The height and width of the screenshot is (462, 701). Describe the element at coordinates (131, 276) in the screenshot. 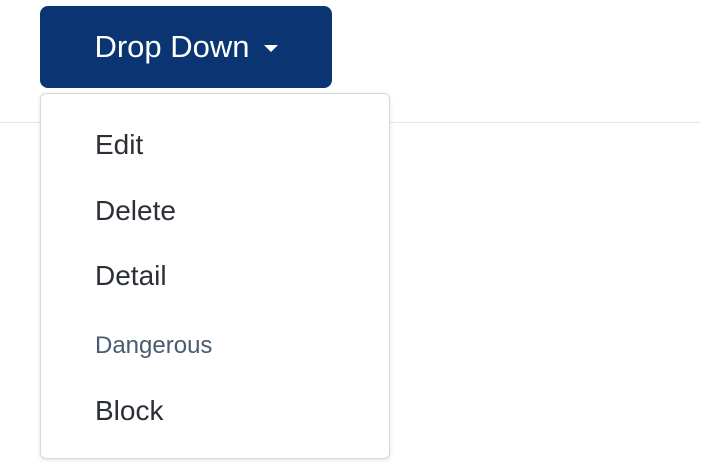

I see `menu-item-detail: Detail` at that location.